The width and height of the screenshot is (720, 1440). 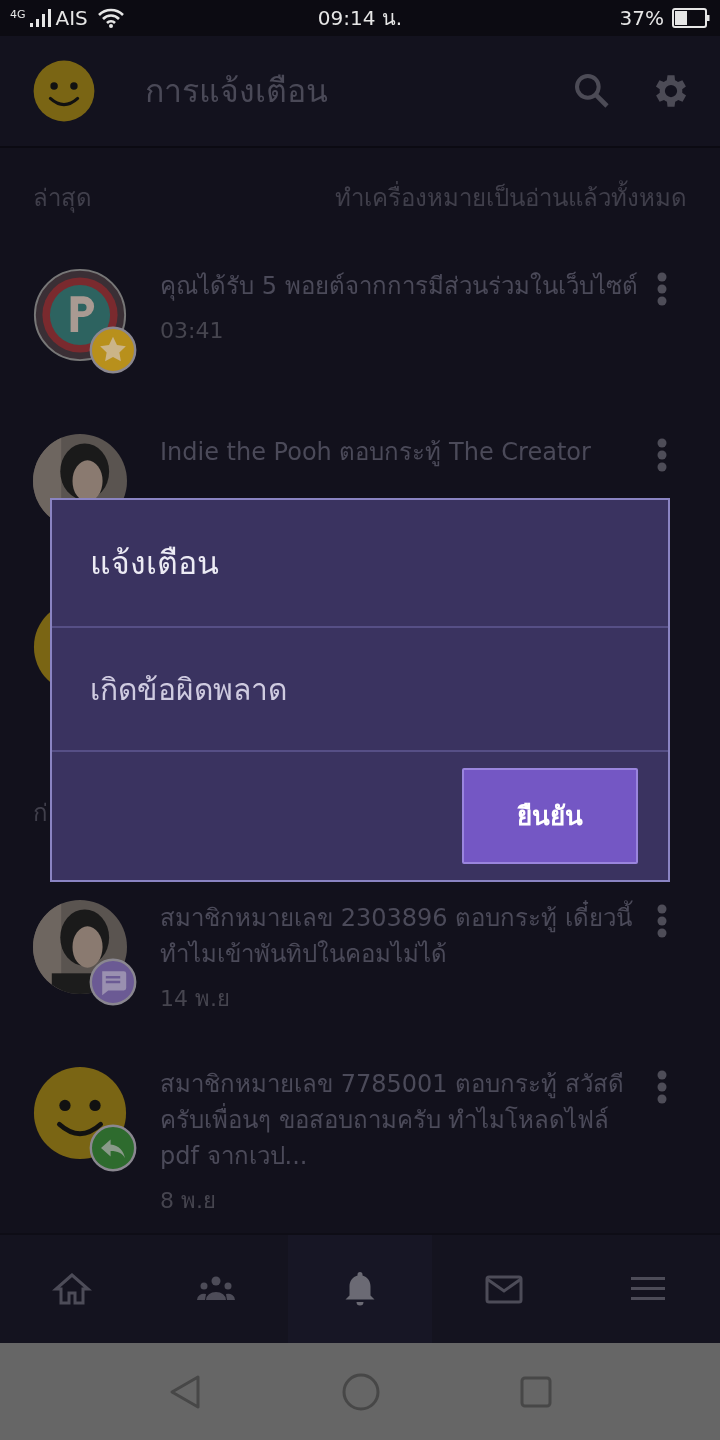 I want to click on battery-percent: 37%, so click(x=641, y=18).